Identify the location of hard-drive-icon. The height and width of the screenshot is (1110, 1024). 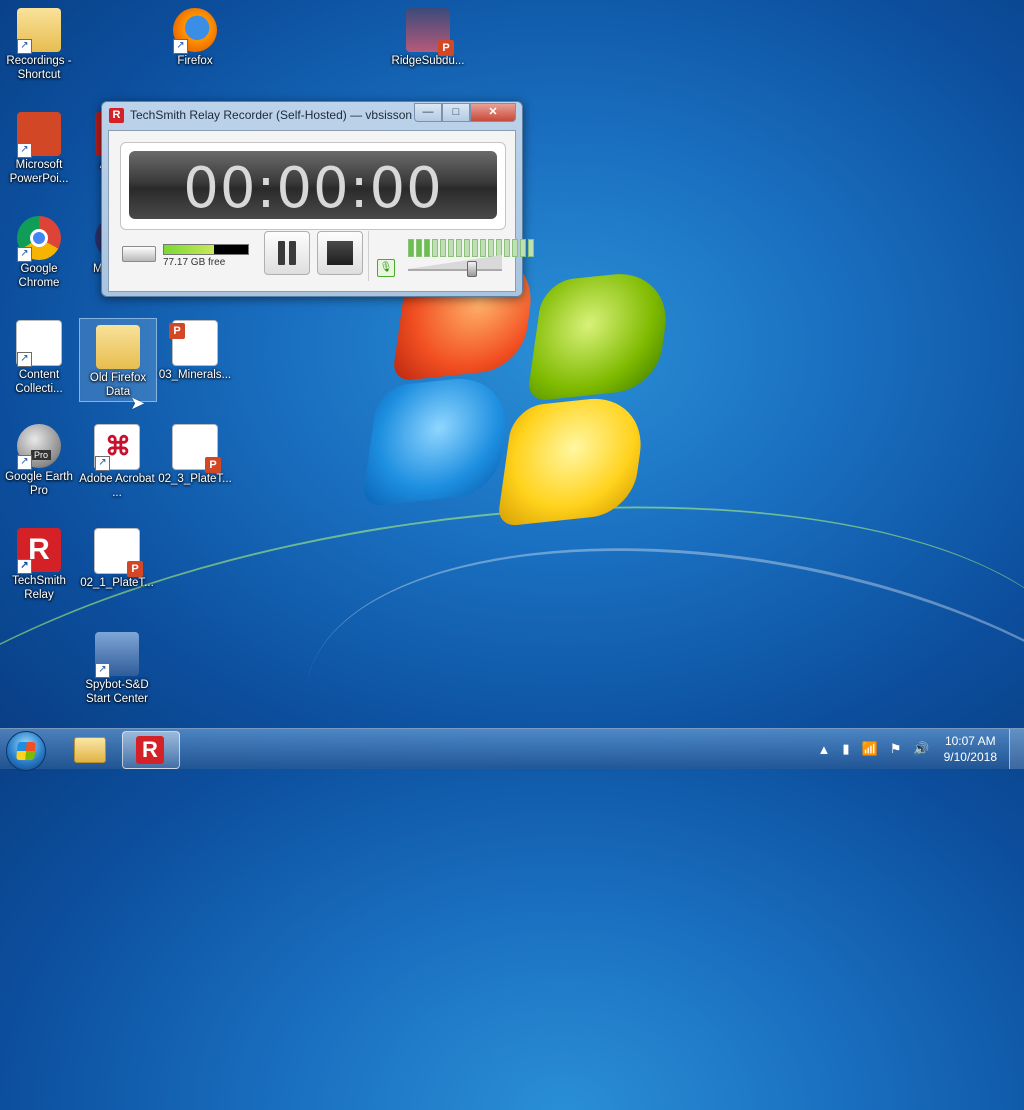
(139, 254).